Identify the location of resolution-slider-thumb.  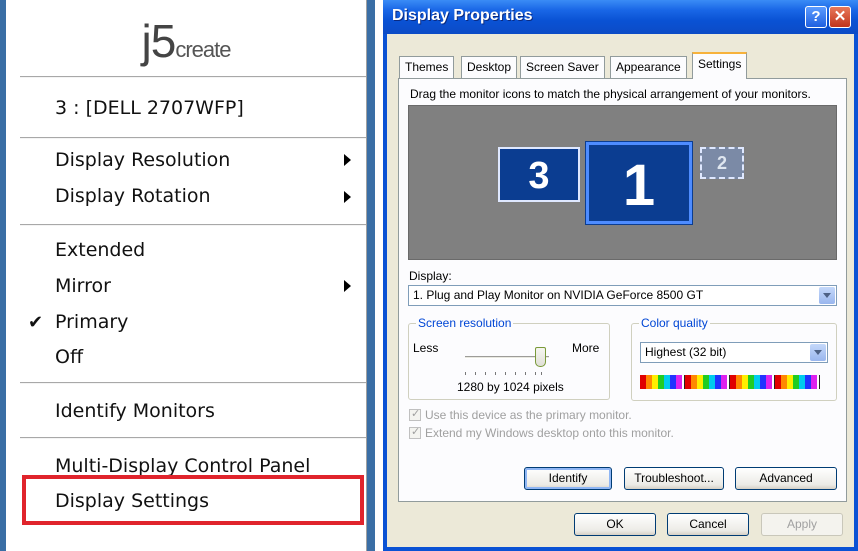
(541, 357).